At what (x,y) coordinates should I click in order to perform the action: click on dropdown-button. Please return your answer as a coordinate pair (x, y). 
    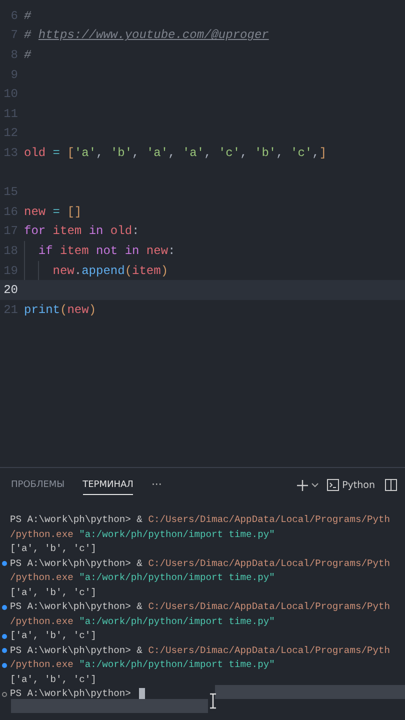
    Looking at the image, I should click on (315, 485).